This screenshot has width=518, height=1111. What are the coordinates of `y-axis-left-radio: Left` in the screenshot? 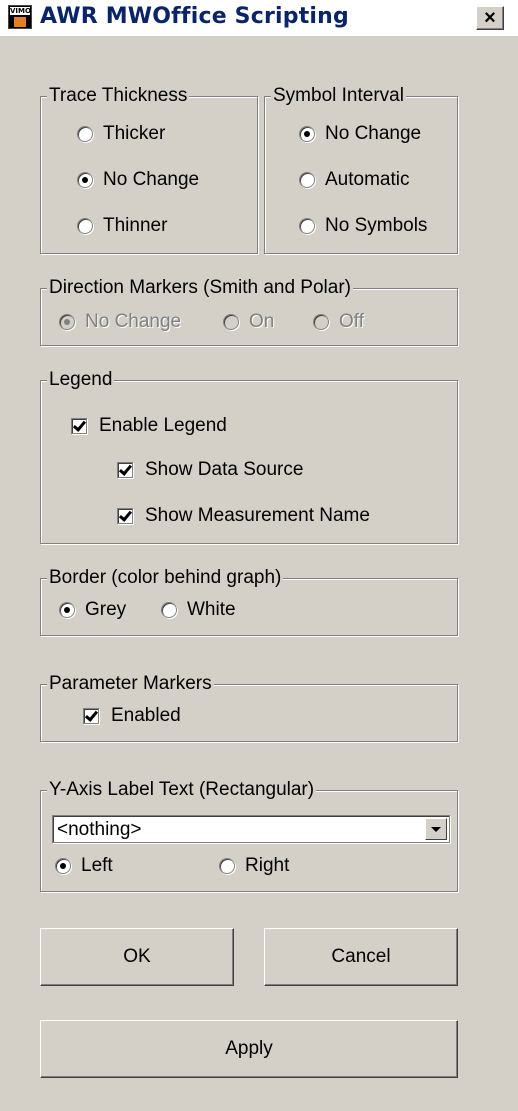 It's located at (84, 866).